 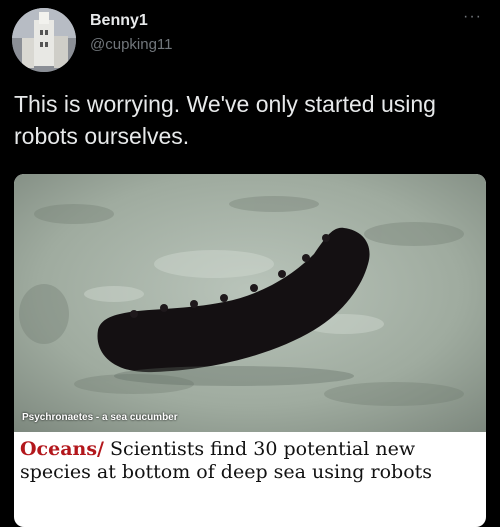 What do you see at coordinates (58, 449) in the screenshot?
I see `section-label: Oceans` at bounding box center [58, 449].